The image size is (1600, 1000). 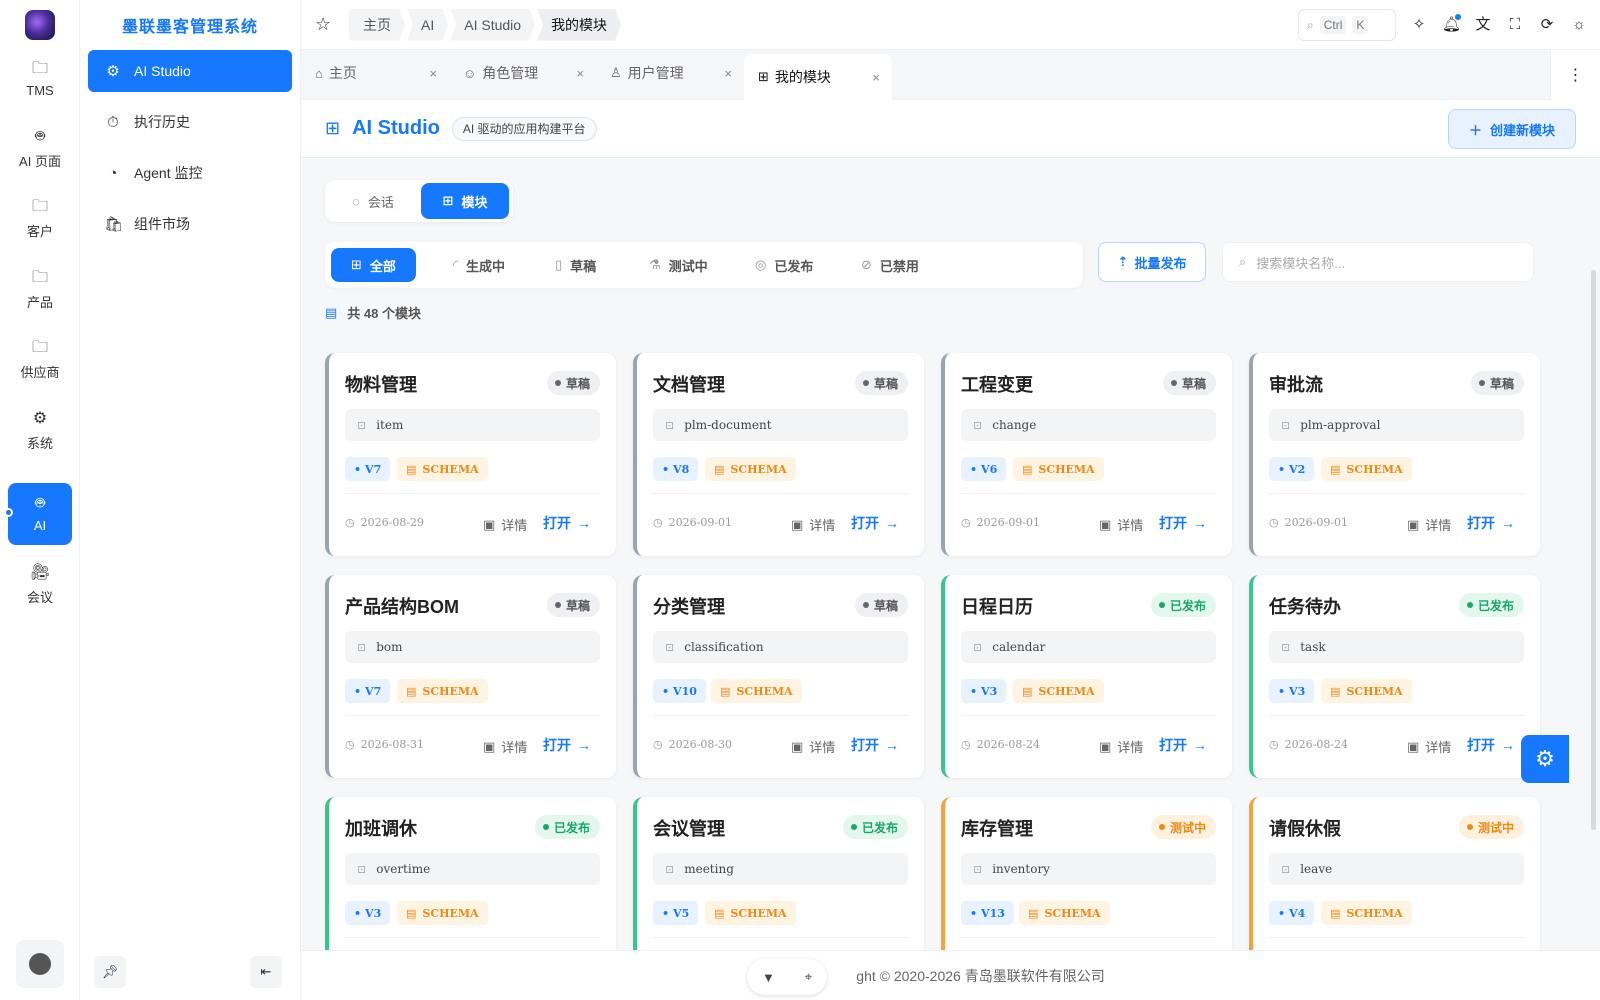 I want to click on mode-label: 会话, so click(x=380, y=202).